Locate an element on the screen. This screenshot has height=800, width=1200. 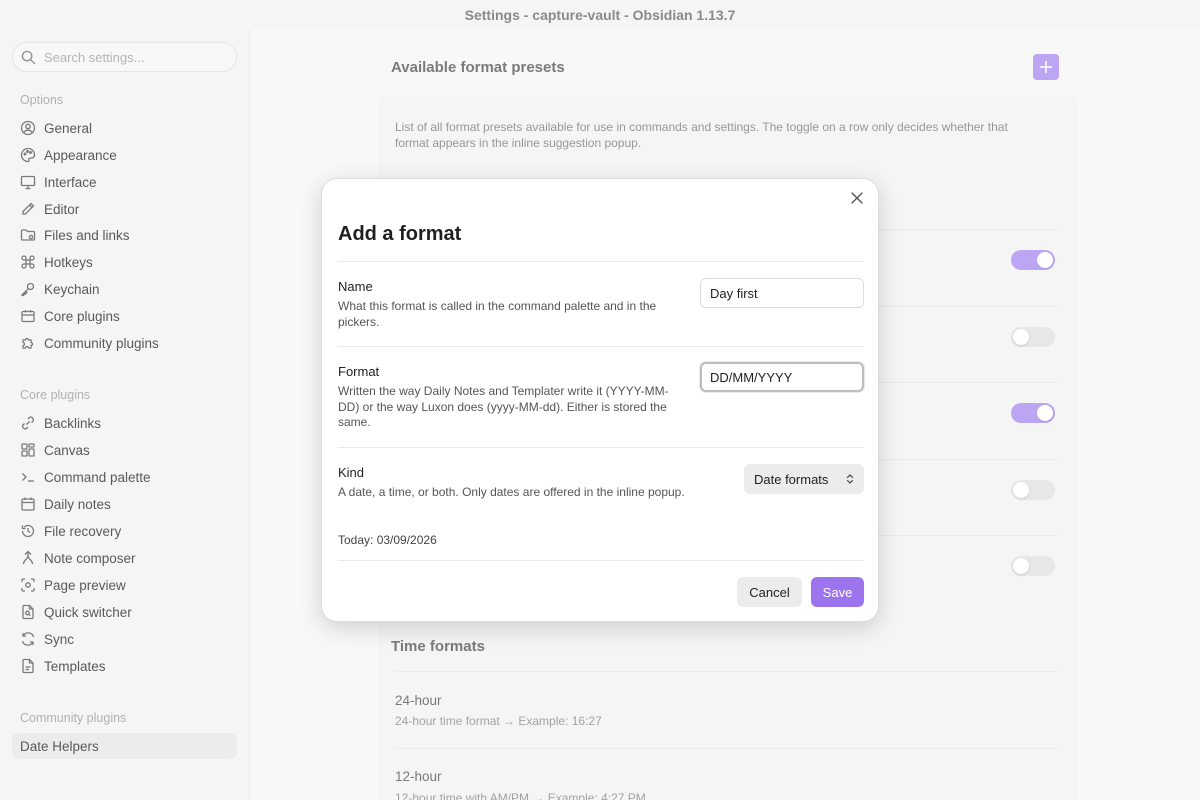
modal-title: Add a format is located at coordinates (400, 234).